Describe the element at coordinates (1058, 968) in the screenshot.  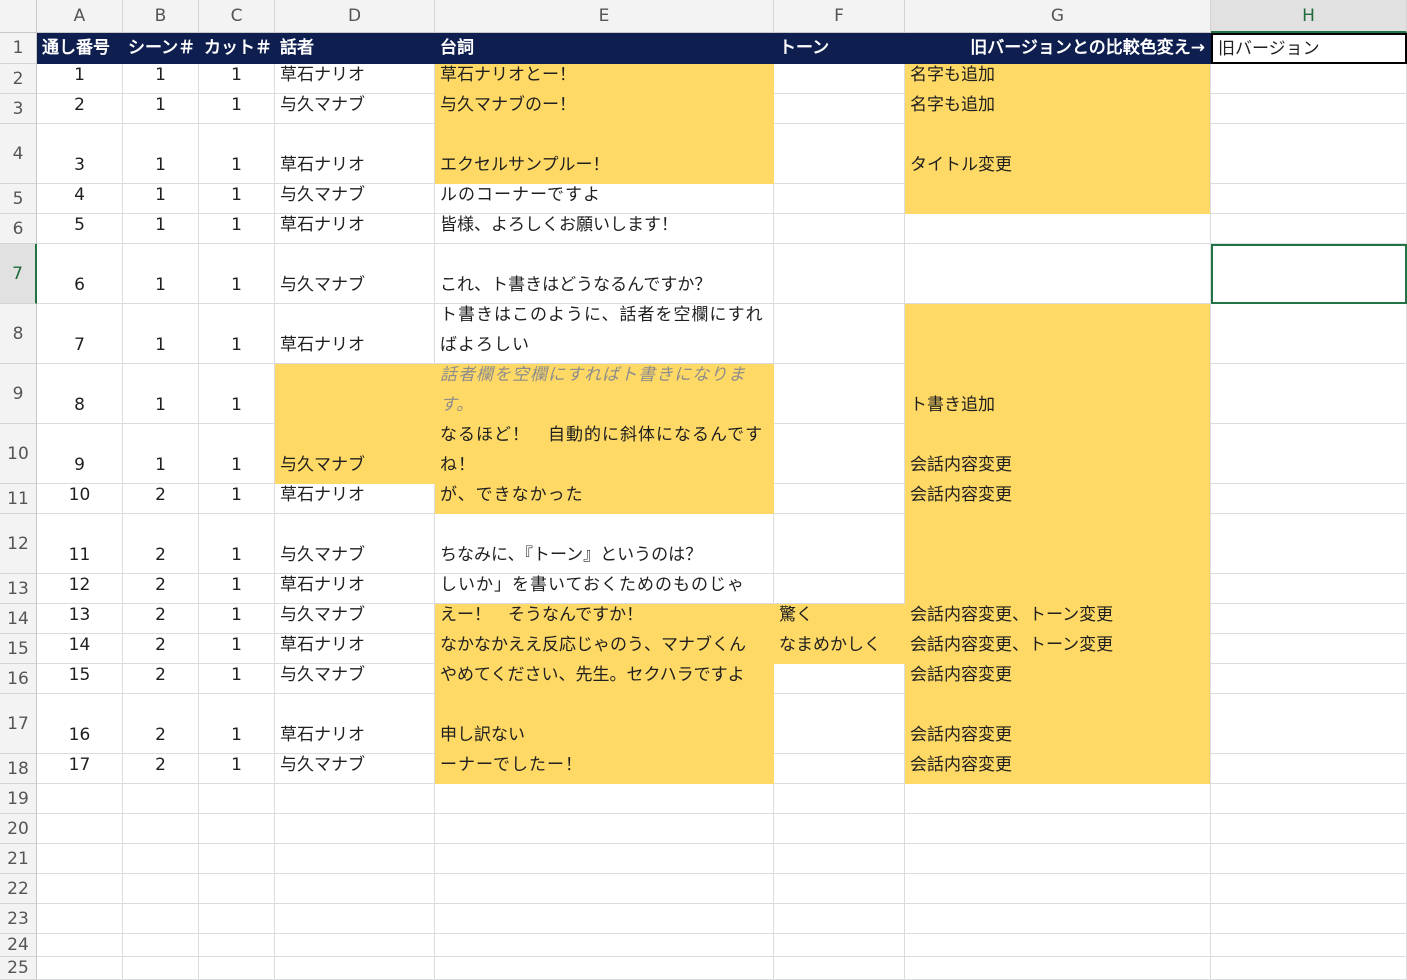
I see `cell-g25` at that location.